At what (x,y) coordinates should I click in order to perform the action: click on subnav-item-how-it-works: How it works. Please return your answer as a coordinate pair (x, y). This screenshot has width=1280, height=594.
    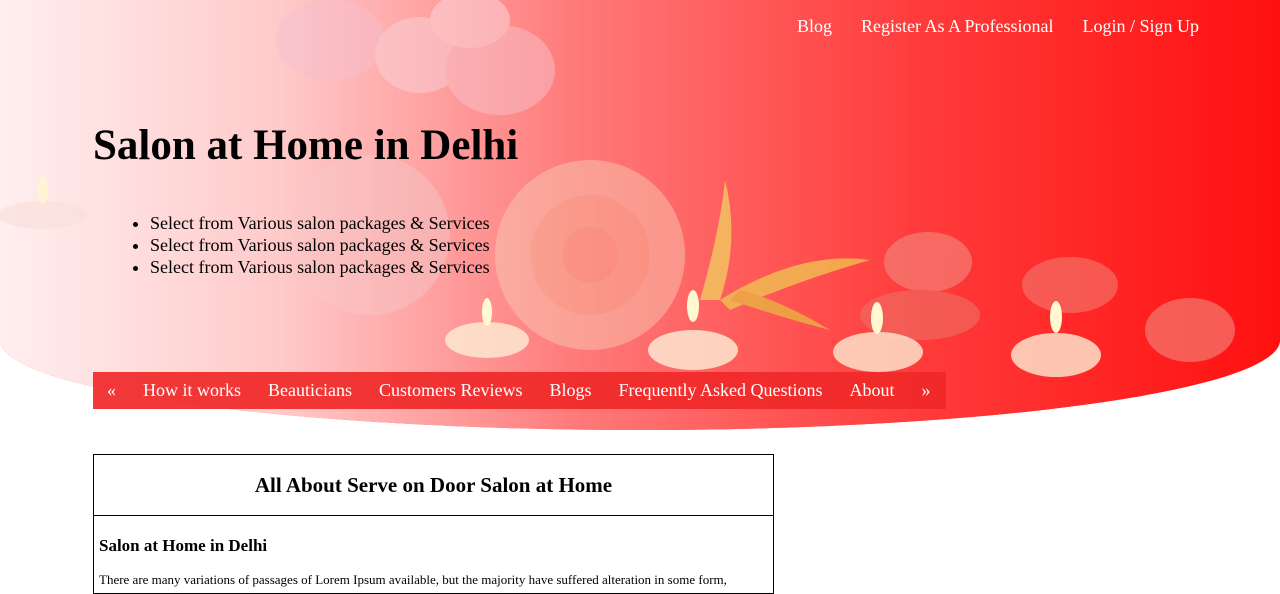
    Looking at the image, I should click on (192, 390).